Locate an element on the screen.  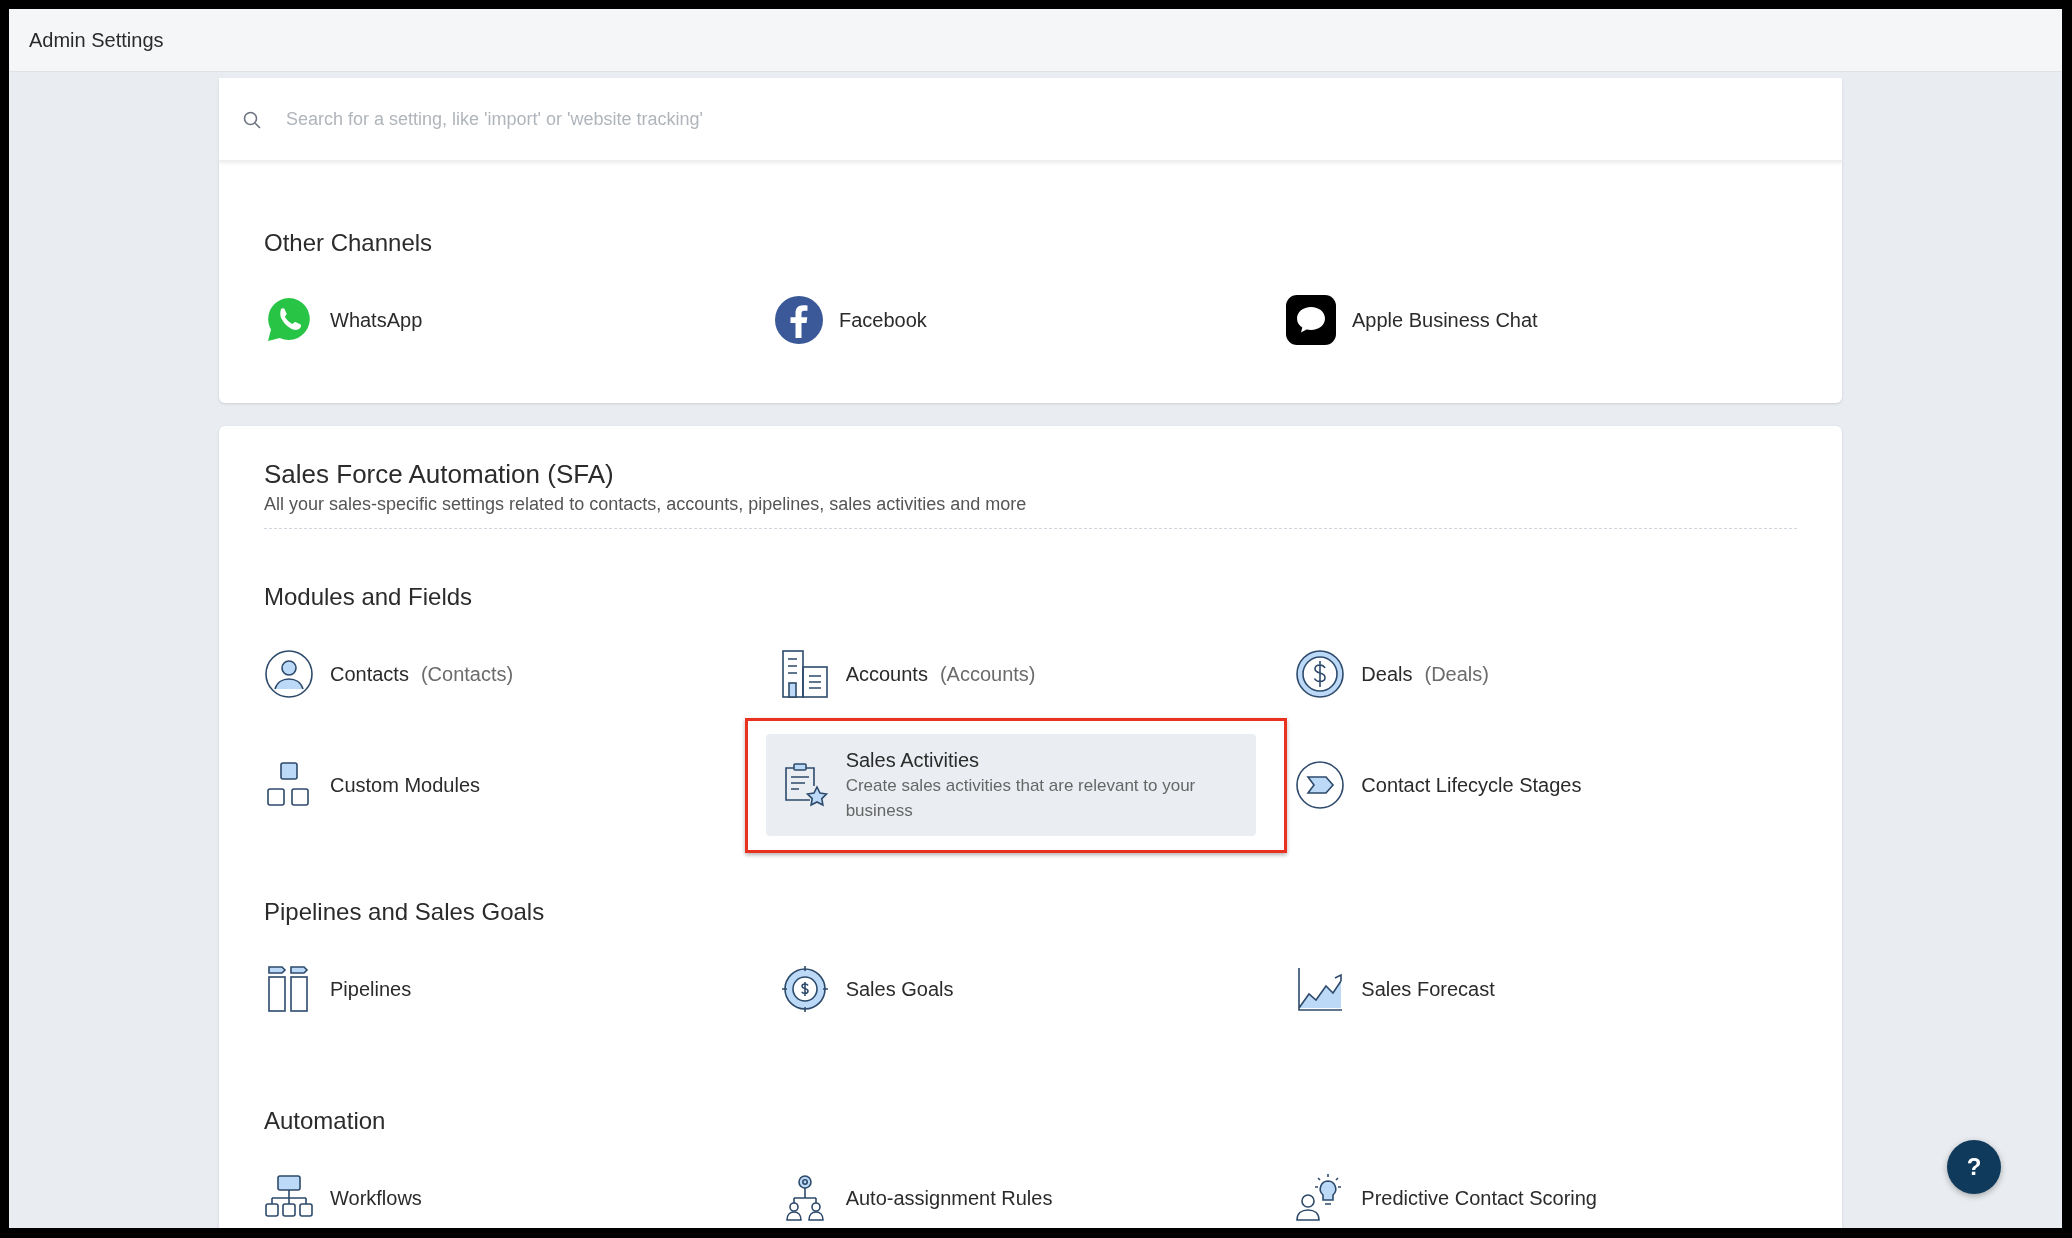
channel-link: Apple Business Chat is located at coordinates (1412, 320).